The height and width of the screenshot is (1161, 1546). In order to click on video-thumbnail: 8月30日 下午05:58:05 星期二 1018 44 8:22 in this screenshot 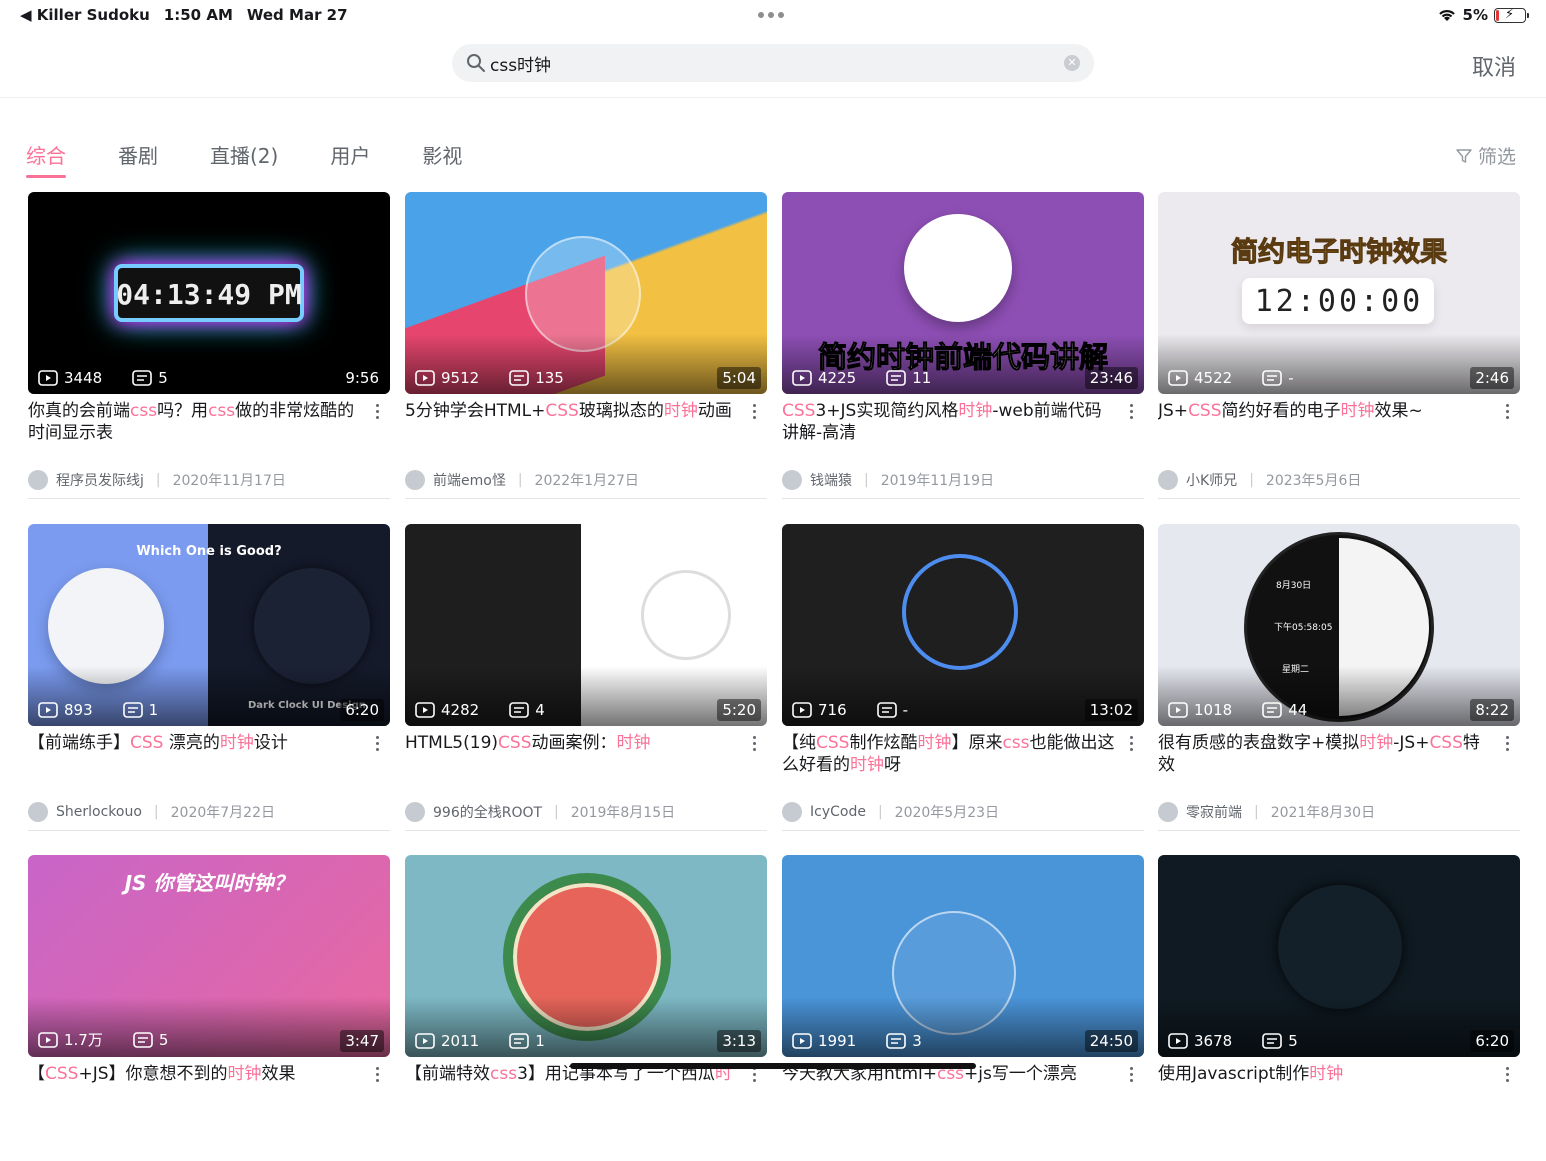, I will do `click(1339, 625)`.